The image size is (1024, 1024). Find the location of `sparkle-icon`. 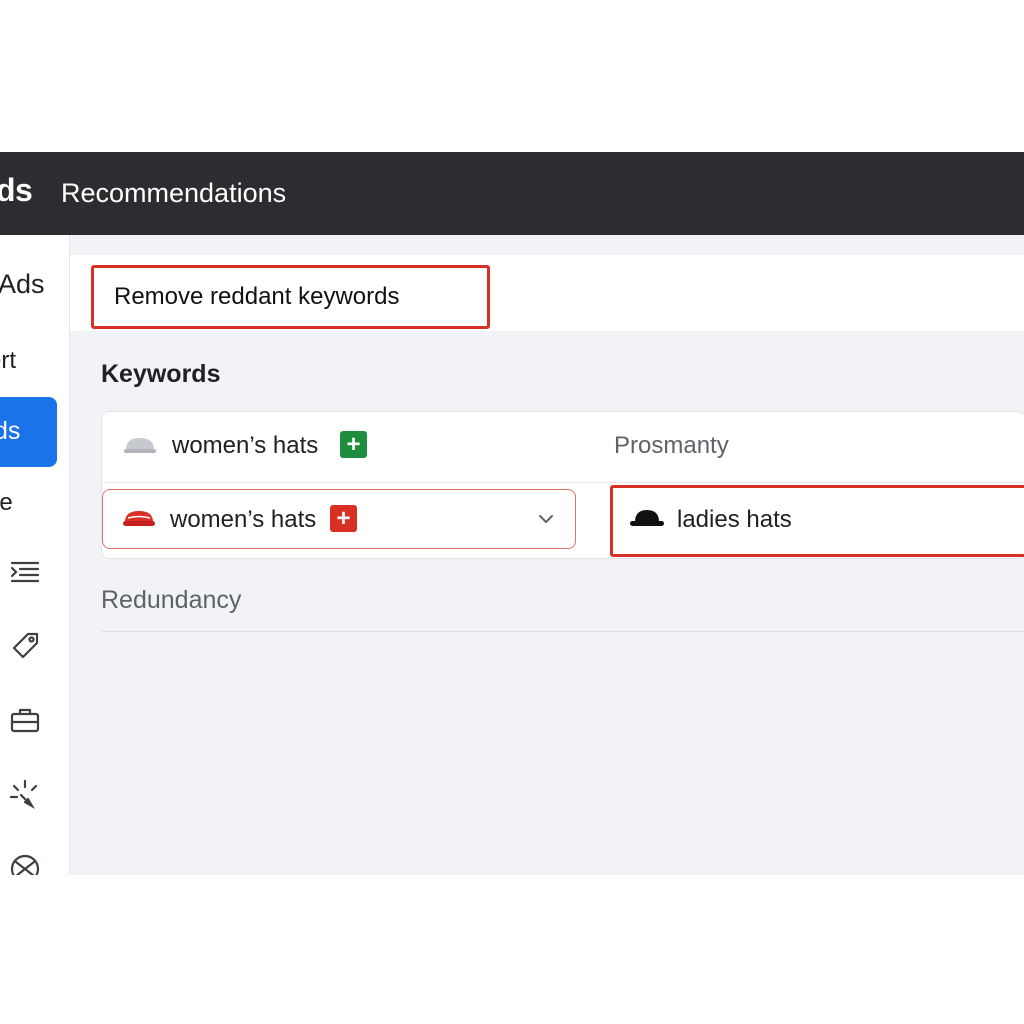

sparkle-icon is located at coordinates (25, 795).